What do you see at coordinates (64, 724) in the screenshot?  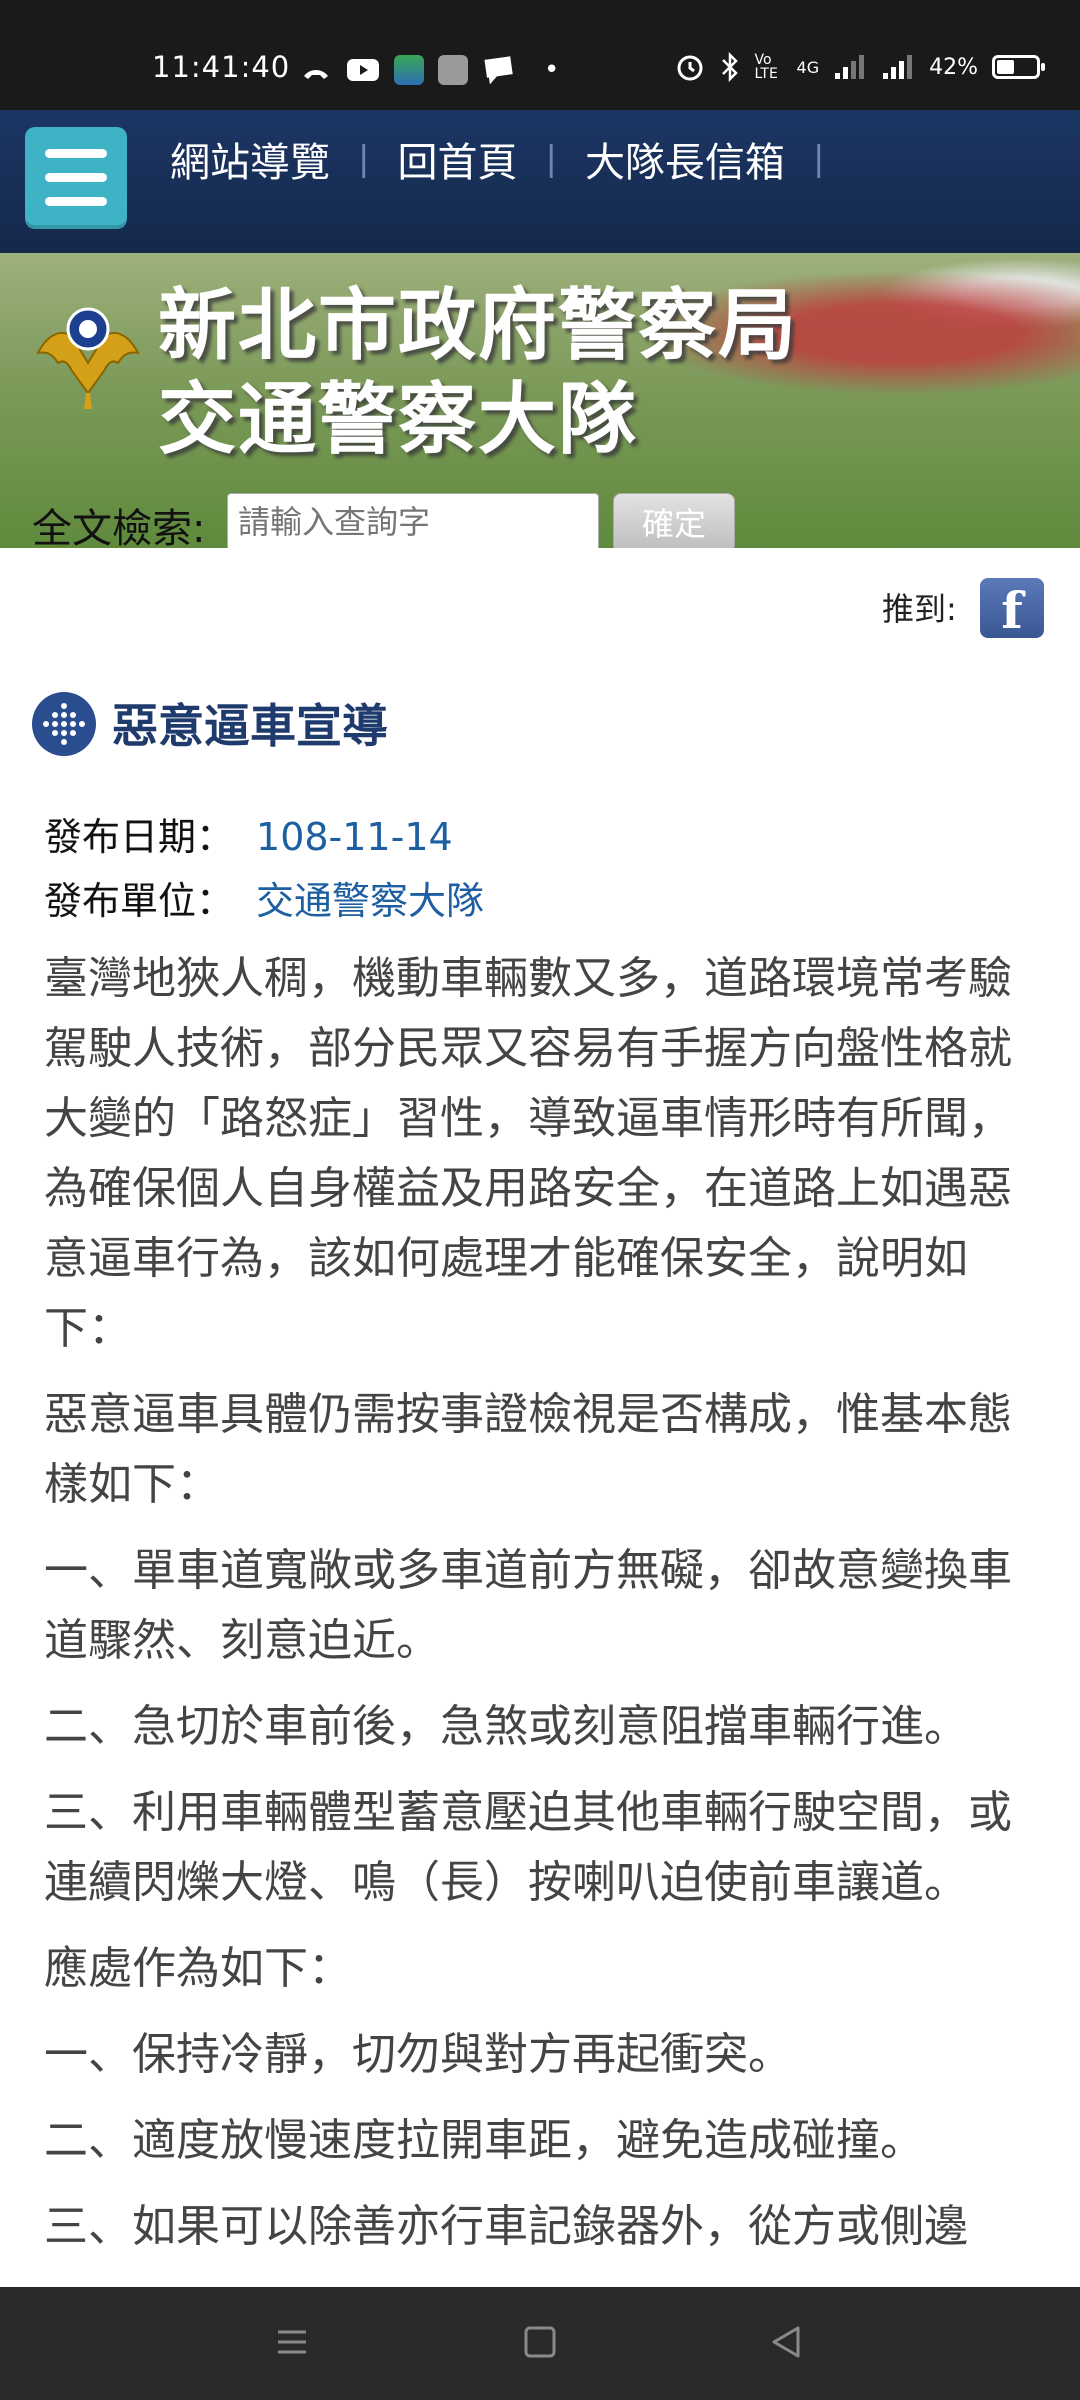 I see `title-bullet-icon` at bounding box center [64, 724].